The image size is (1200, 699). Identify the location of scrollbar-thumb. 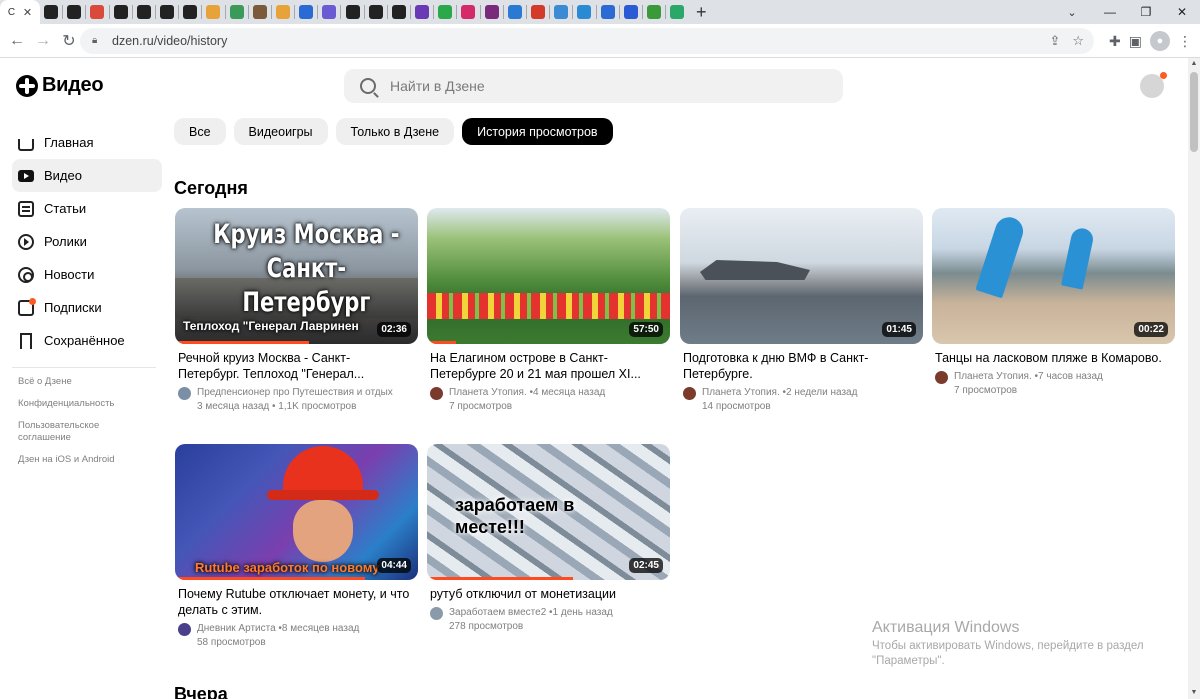
(1194, 112).